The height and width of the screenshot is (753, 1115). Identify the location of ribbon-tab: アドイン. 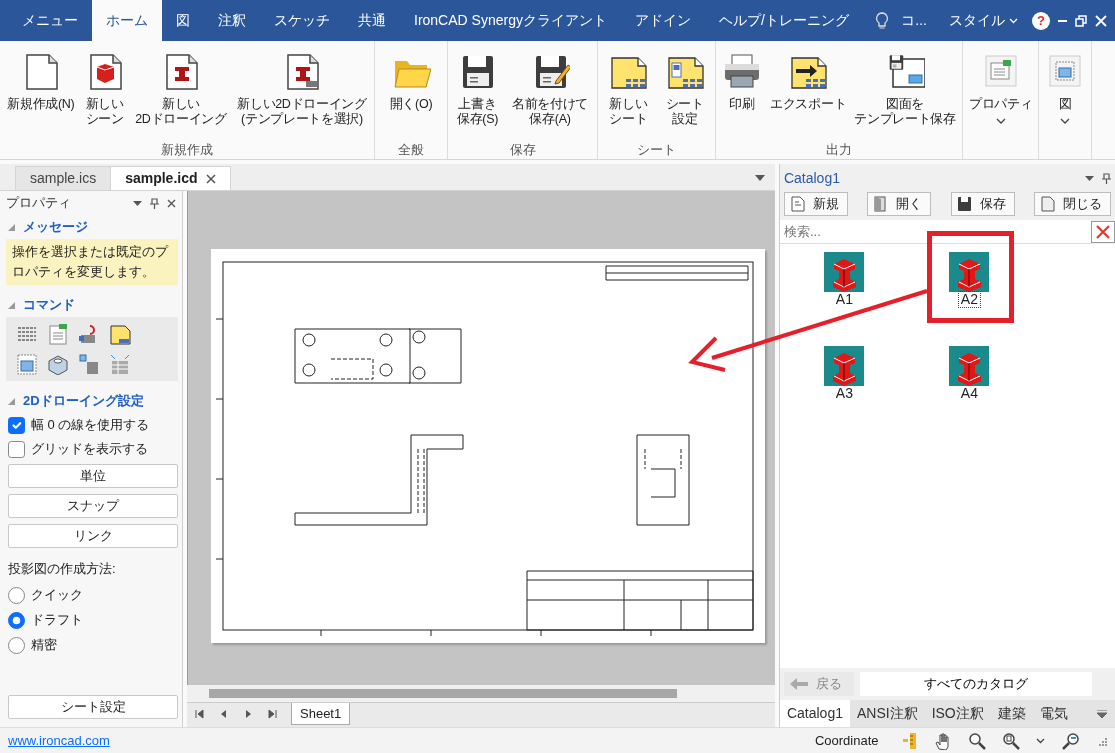
(662, 20).